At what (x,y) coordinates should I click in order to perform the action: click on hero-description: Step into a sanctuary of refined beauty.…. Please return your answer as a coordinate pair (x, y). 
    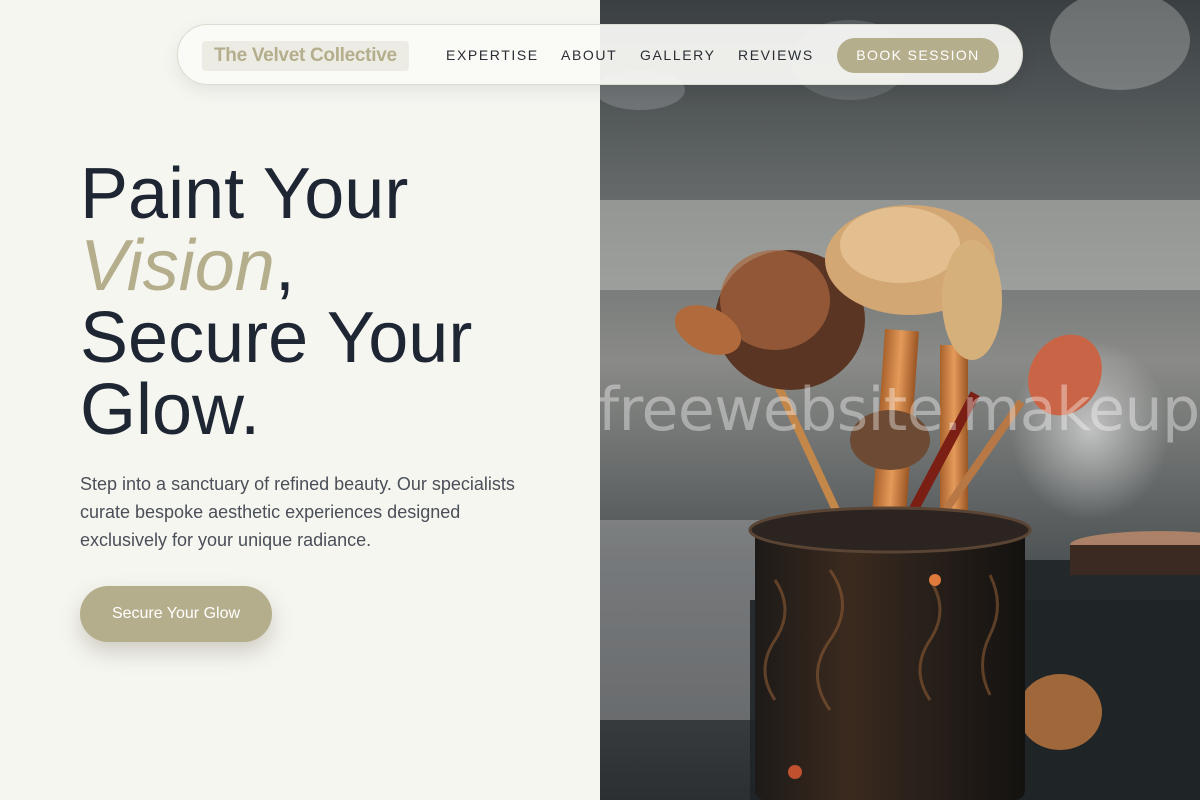
    Looking at the image, I should click on (297, 512).